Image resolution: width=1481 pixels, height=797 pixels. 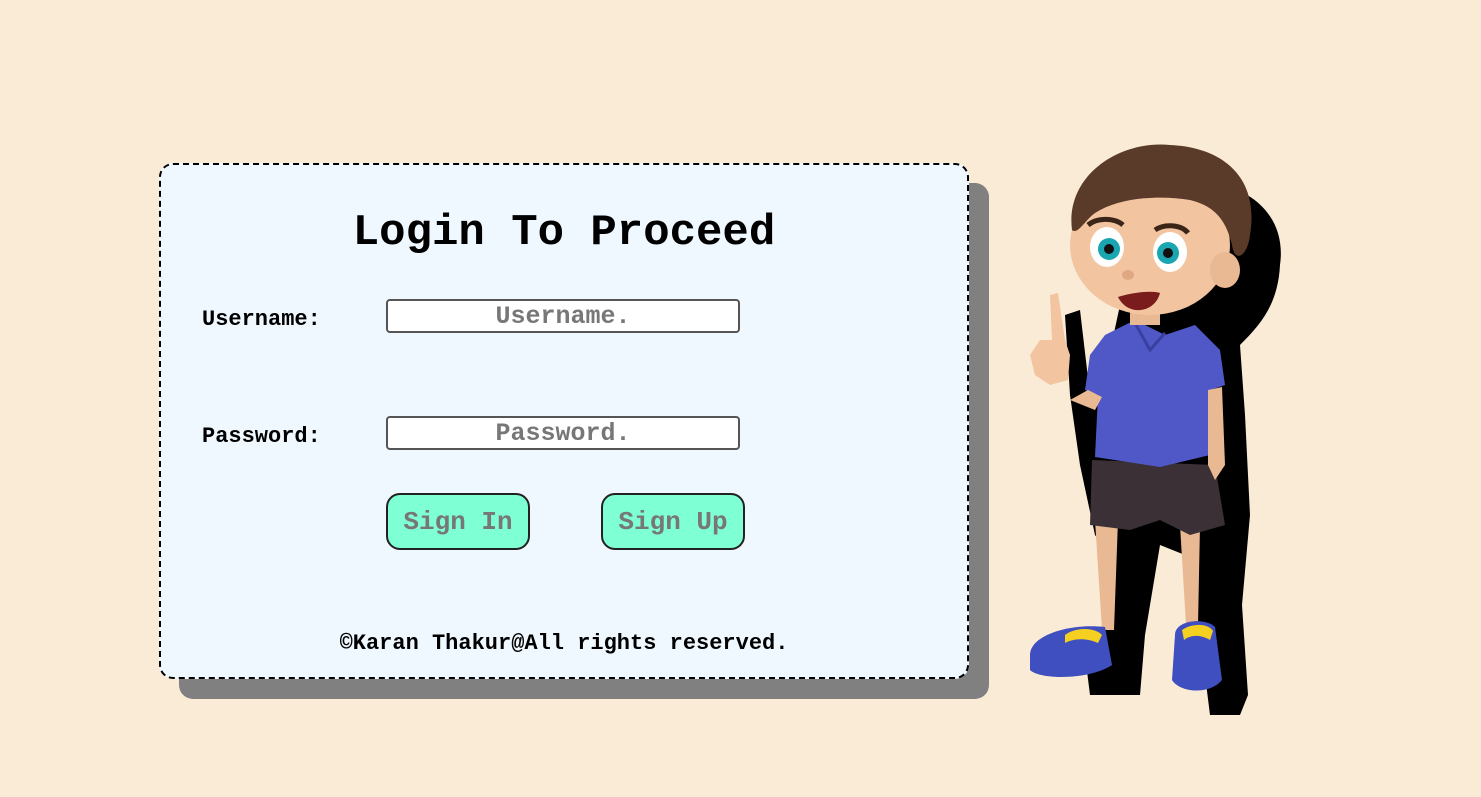 What do you see at coordinates (458, 521) in the screenshot?
I see `sign-in-button: Sign In` at bounding box center [458, 521].